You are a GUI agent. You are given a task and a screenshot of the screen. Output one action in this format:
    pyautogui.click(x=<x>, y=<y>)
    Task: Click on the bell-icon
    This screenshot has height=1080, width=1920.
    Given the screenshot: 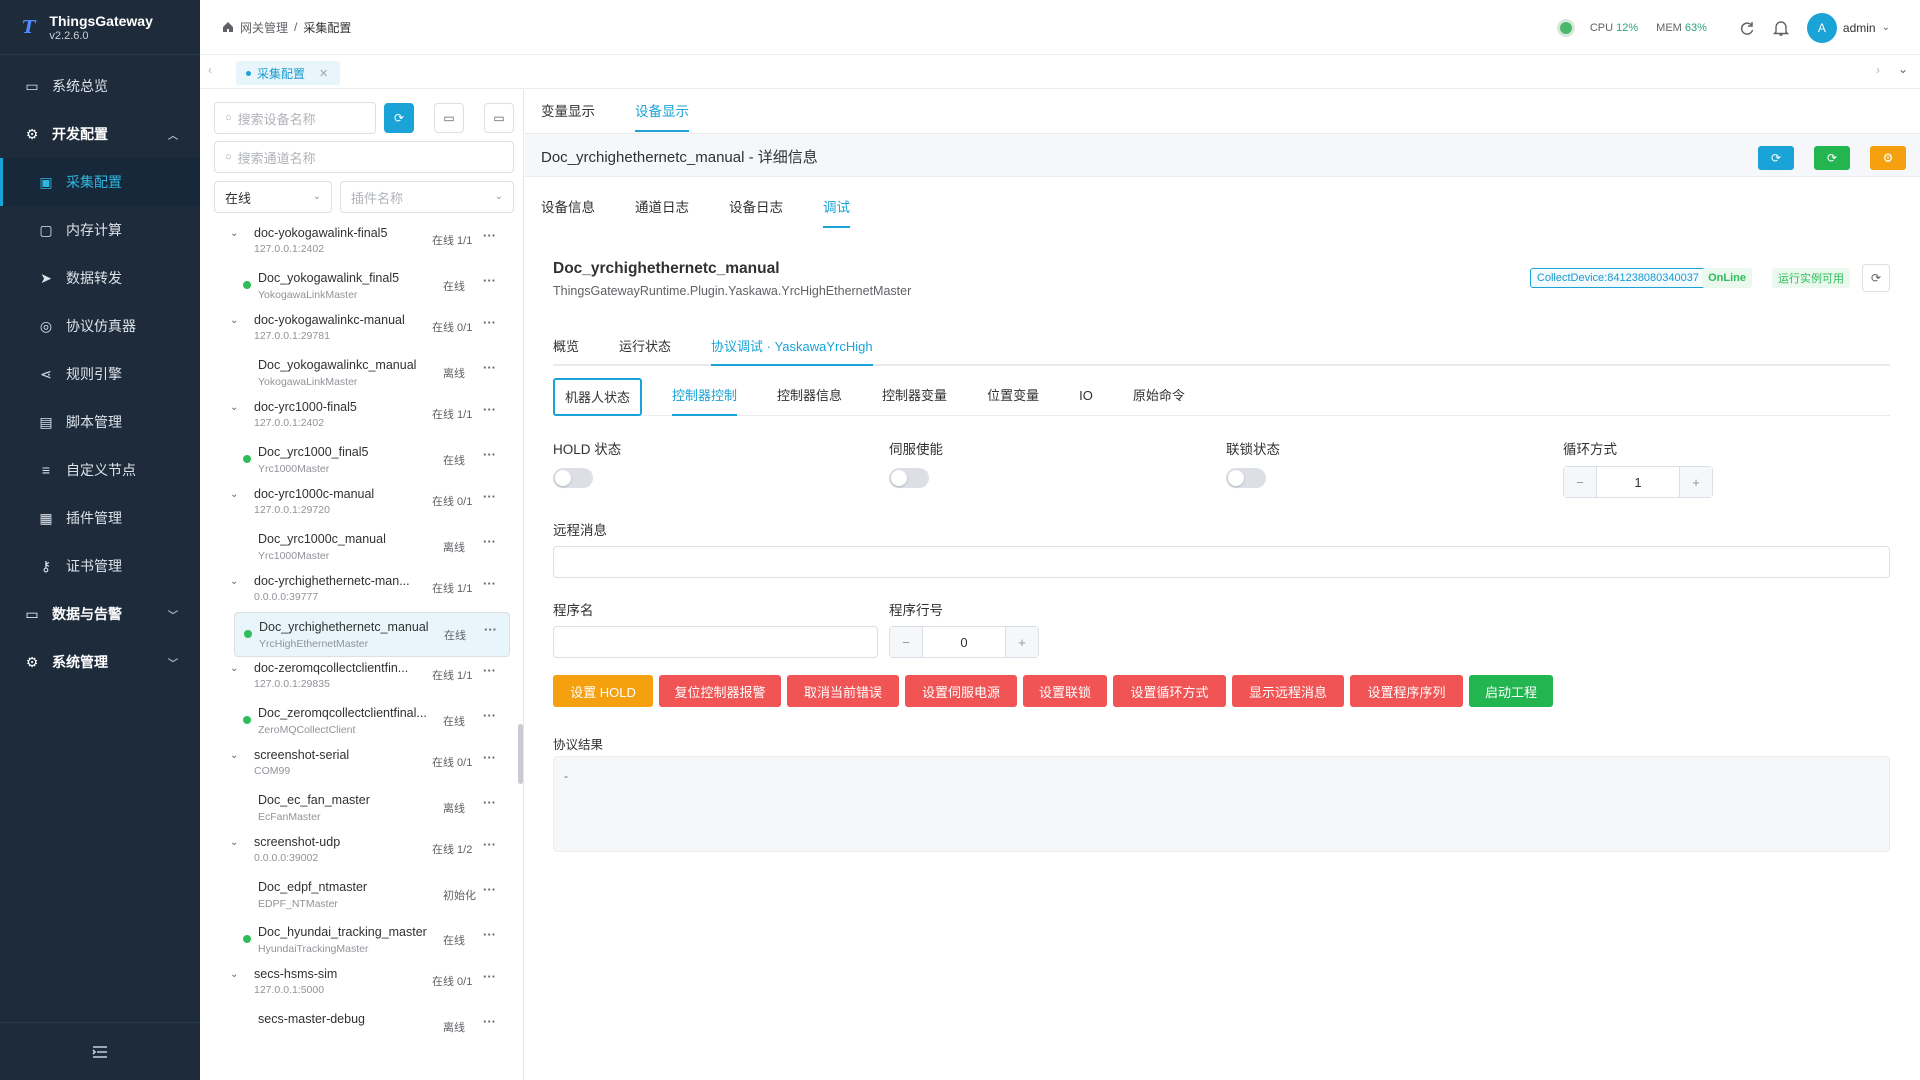 What is the action you would take?
    pyautogui.click(x=1780, y=28)
    